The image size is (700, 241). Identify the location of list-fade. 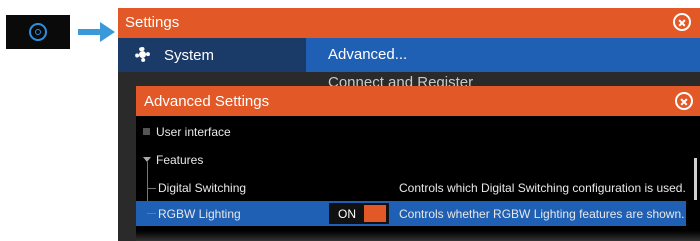
(418, 236).